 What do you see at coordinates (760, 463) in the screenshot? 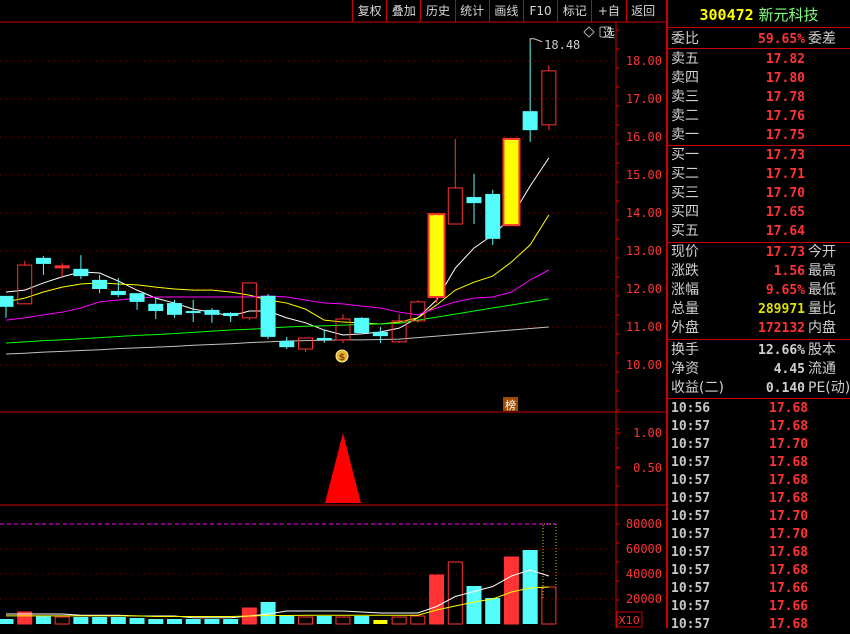
I see `tick-row: 10:57 17.68` at bounding box center [760, 463].